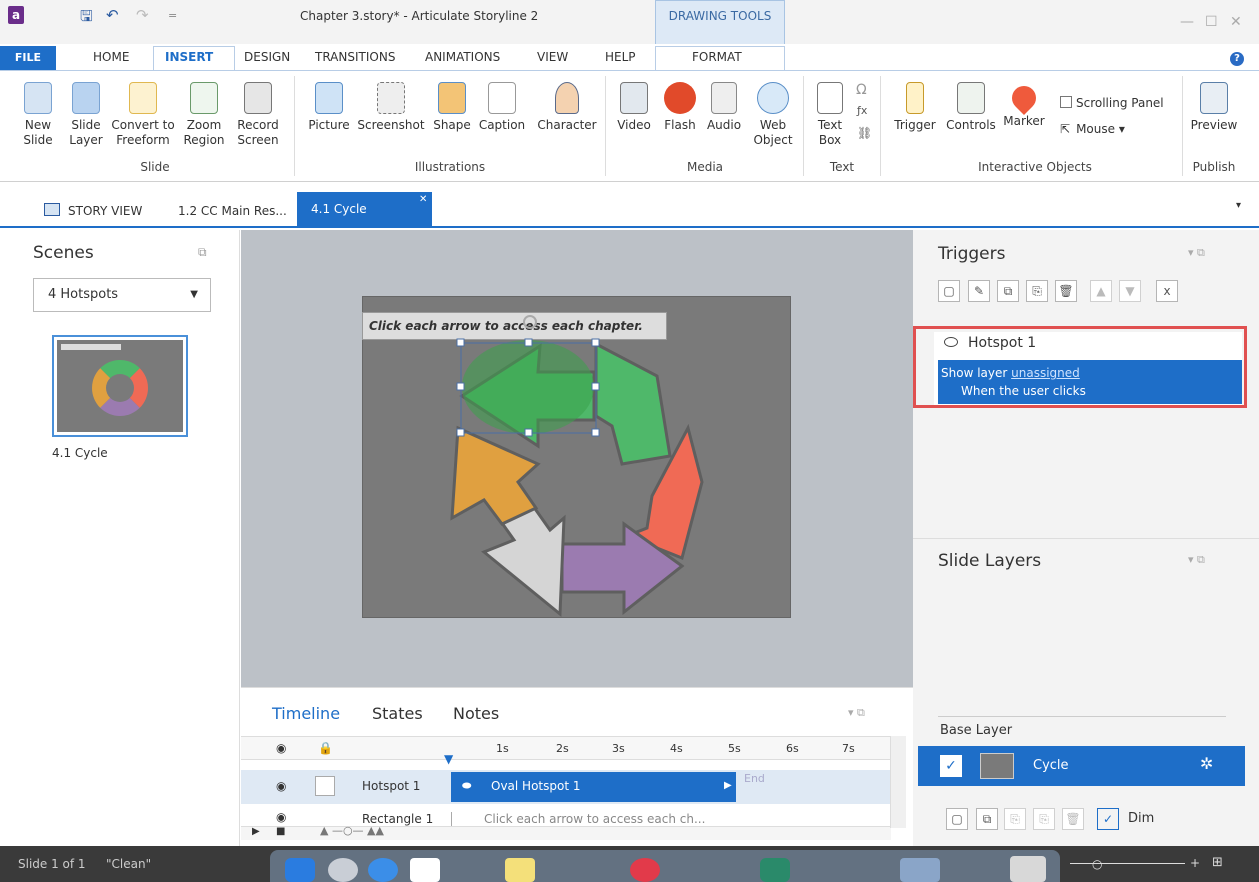  What do you see at coordinates (300, 870) in the screenshot?
I see `finder-icon` at bounding box center [300, 870].